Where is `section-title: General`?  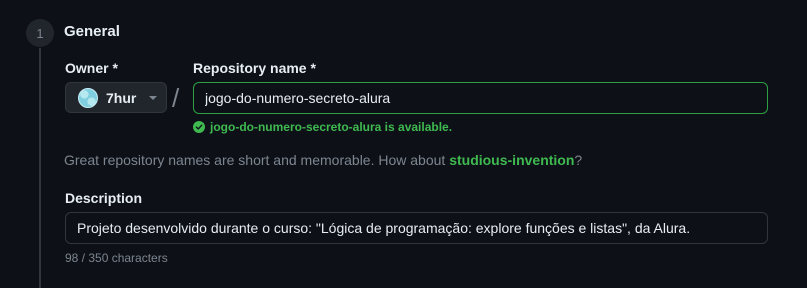
section-title: General is located at coordinates (92, 31).